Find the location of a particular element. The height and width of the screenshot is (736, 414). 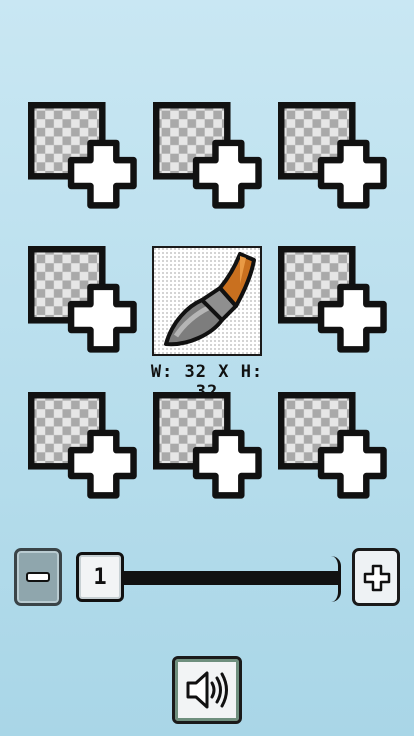

increase-size-button is located at coordinates (376, 577).